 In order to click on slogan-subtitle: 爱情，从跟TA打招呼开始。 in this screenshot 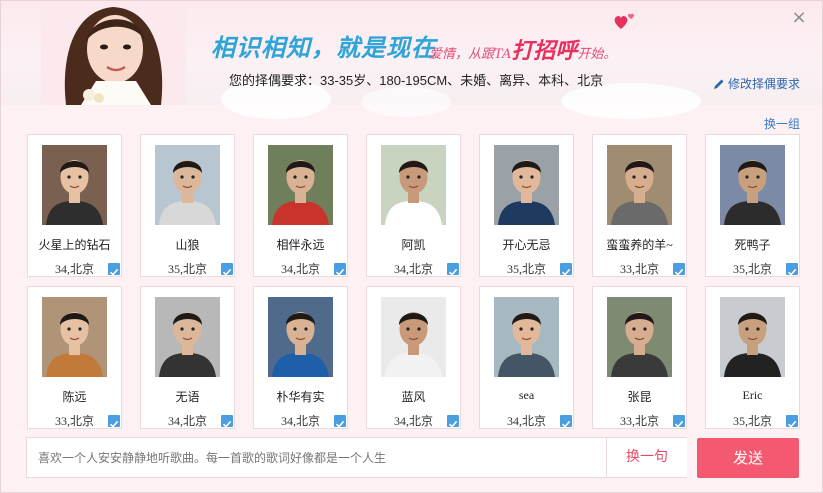, I will do `click(522, 49)`.